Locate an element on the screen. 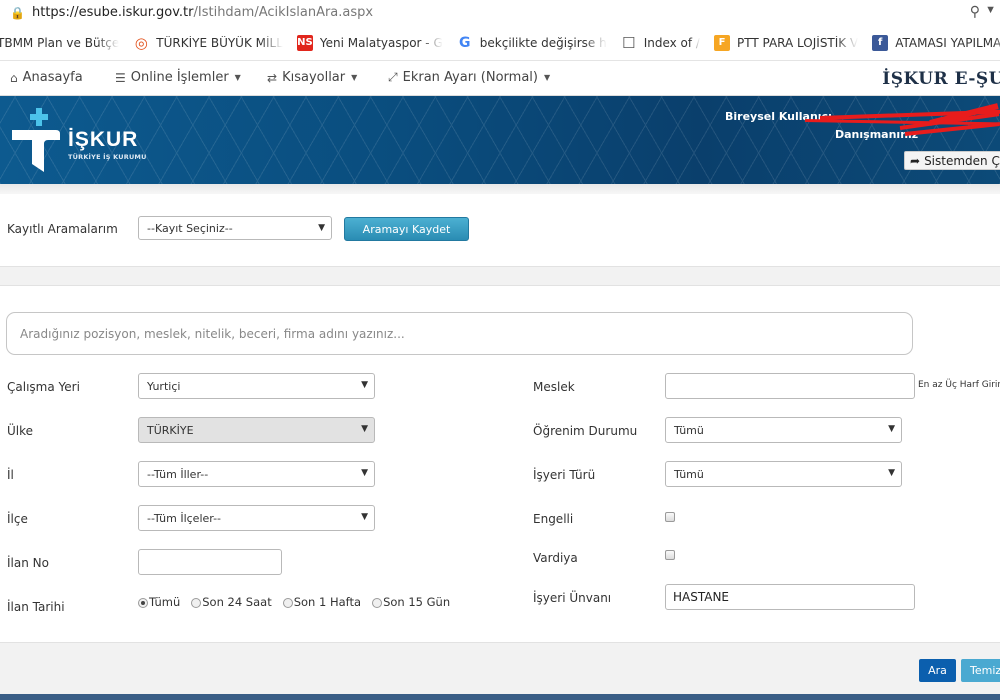 The image size is (1000, 700). shift-label: Vardiya is located at coordinates (555, 558).